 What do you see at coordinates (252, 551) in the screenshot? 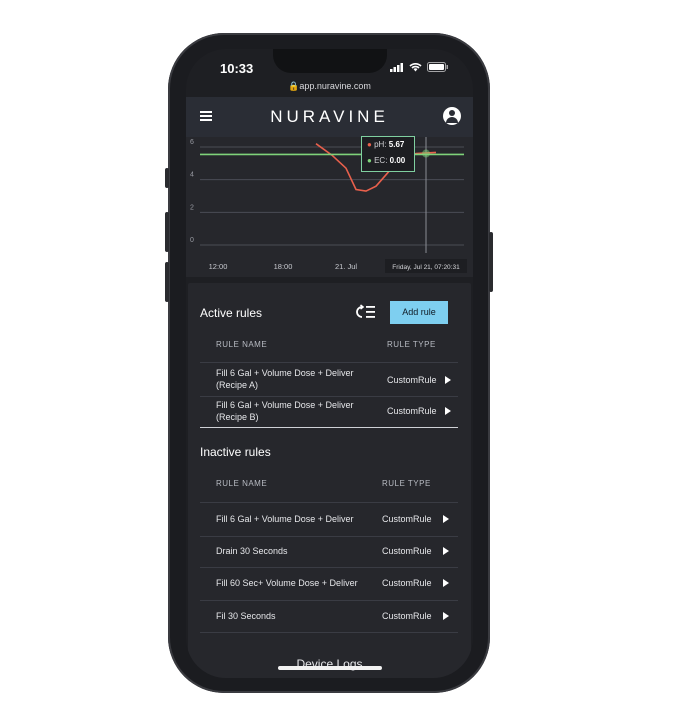
I see `rule-name: Drain 30 Seconds` at bounding box center [252, 551].